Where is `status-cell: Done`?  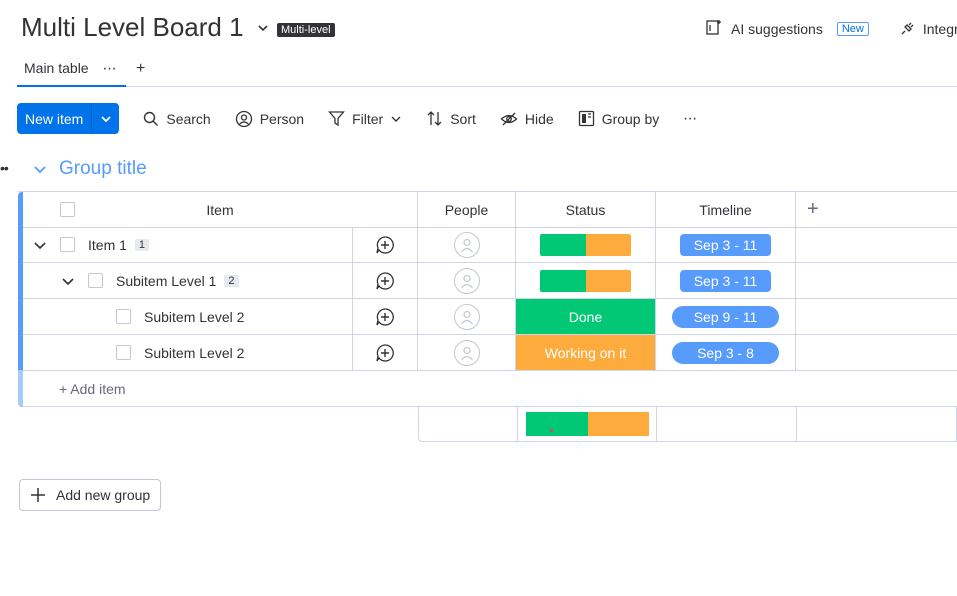 status-cell: Done is located at coordinates (586, 316).